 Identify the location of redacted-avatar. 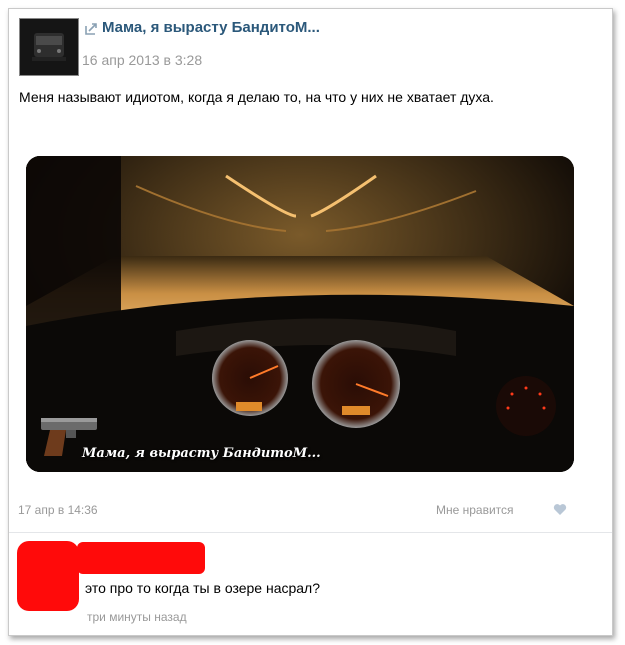
(48, 576).